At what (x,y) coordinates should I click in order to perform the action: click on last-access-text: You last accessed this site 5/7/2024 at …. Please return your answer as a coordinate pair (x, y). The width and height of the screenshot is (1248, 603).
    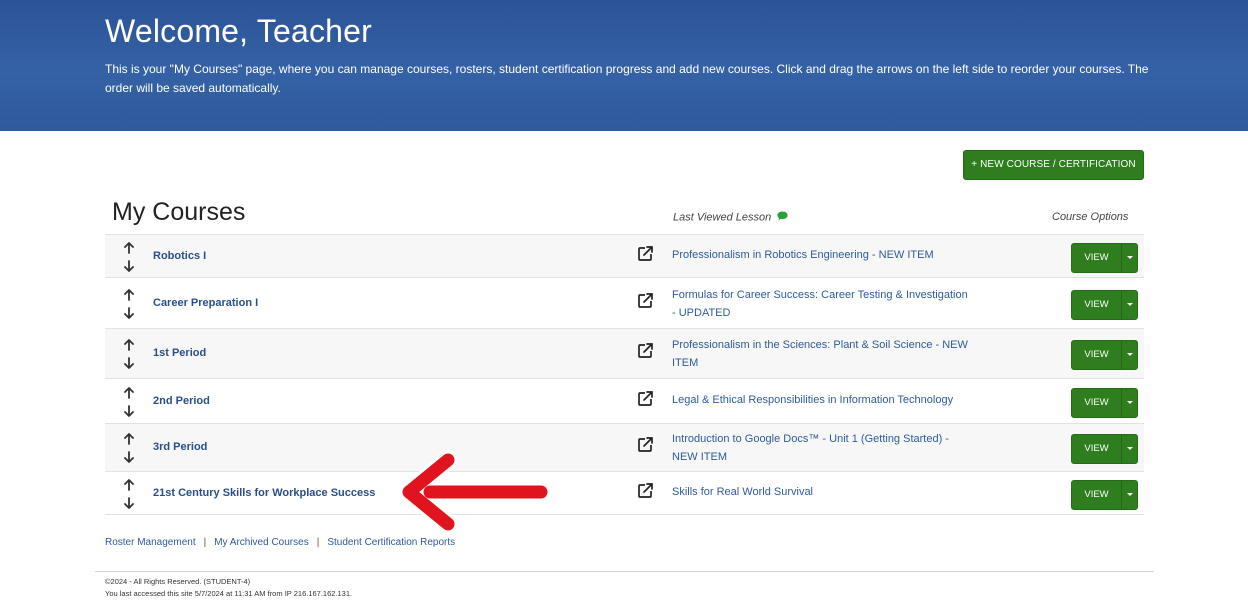
    Looking at the image, I should click on (229, 593).